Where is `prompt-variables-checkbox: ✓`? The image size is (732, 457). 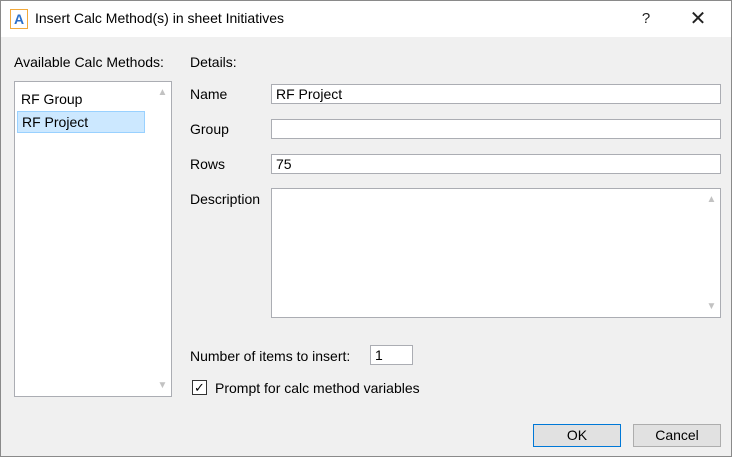 prompt-variables-checkbox: ✓ is located at coordinates (199, 387).